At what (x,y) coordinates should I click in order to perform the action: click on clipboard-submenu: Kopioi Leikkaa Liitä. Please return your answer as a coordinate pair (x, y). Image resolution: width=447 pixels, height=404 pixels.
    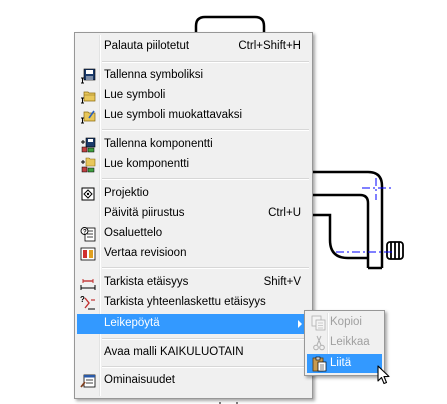
    Looking at the image, I should click on (344, 343).